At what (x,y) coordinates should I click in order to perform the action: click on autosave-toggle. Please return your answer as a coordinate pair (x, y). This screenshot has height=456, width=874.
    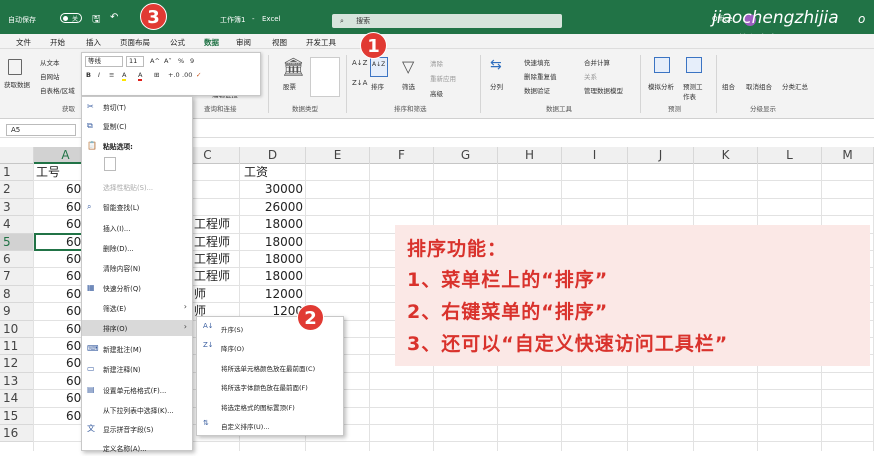
    Looking at the image, I should click on (71, 18).